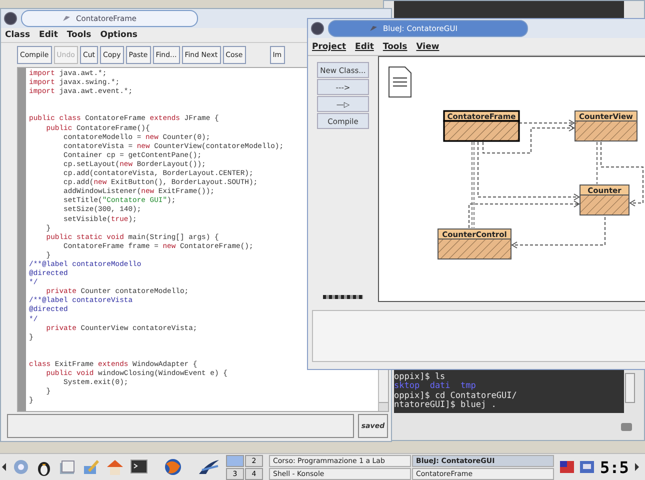 This screenshot has width=645, height=480. What do you see at coordinates (329, 47) in the screenshot?
I see `menu-item: Project` at bounding box center [329, 47].